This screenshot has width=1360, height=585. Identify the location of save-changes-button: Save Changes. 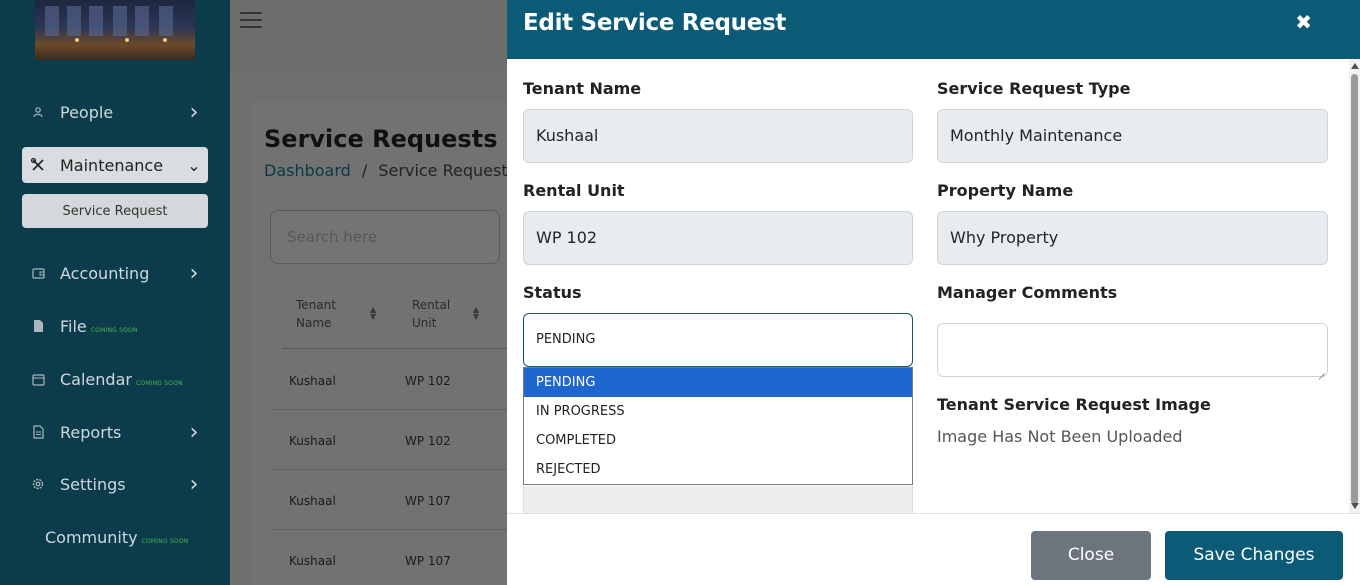
(1254, 555).